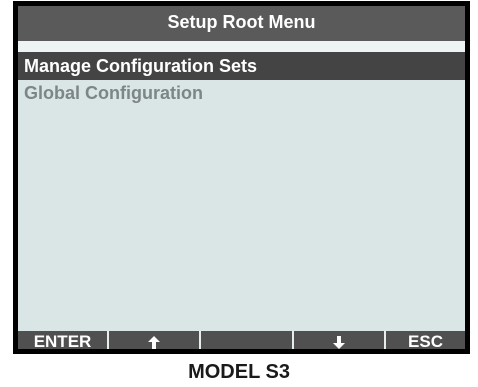  Describe the element at coordinates (241, 66) in the screenshot. I see `menu-item-manage-configuration-sets: Manage Configuration Sets` at that location.